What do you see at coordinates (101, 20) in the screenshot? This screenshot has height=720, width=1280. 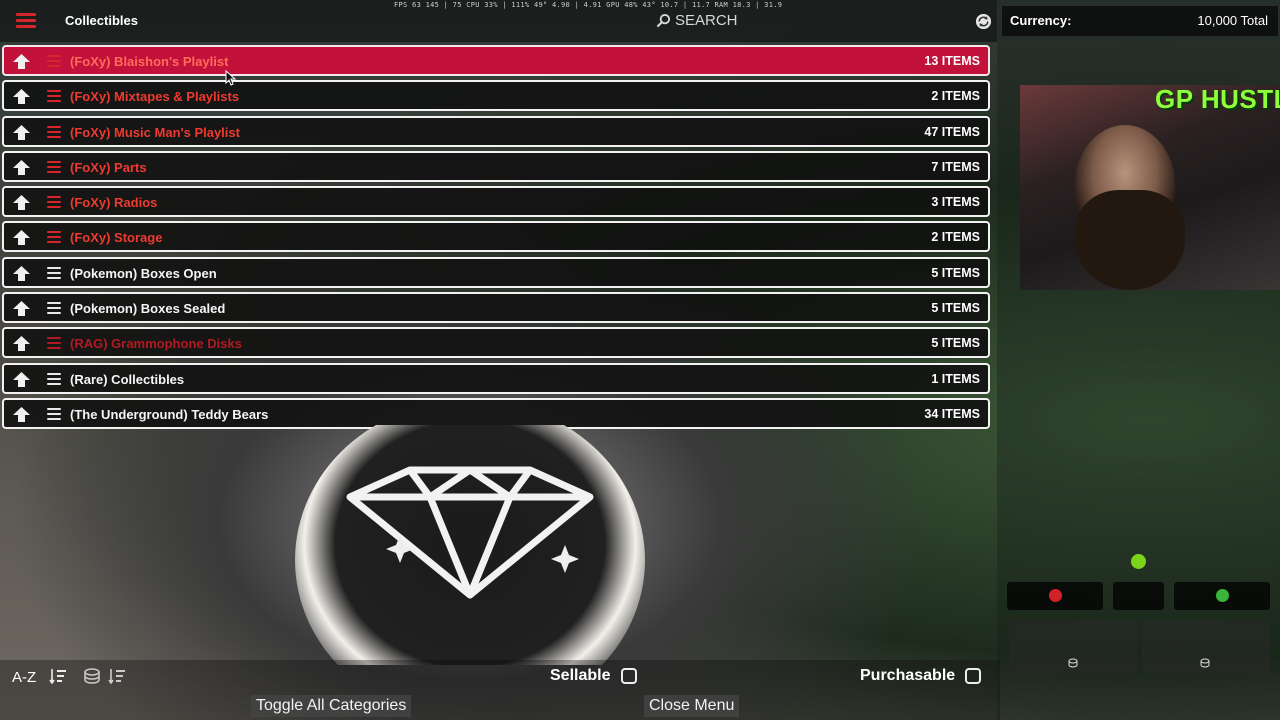 I see `page-title: Collectibles` at bounding box center [101, 20].